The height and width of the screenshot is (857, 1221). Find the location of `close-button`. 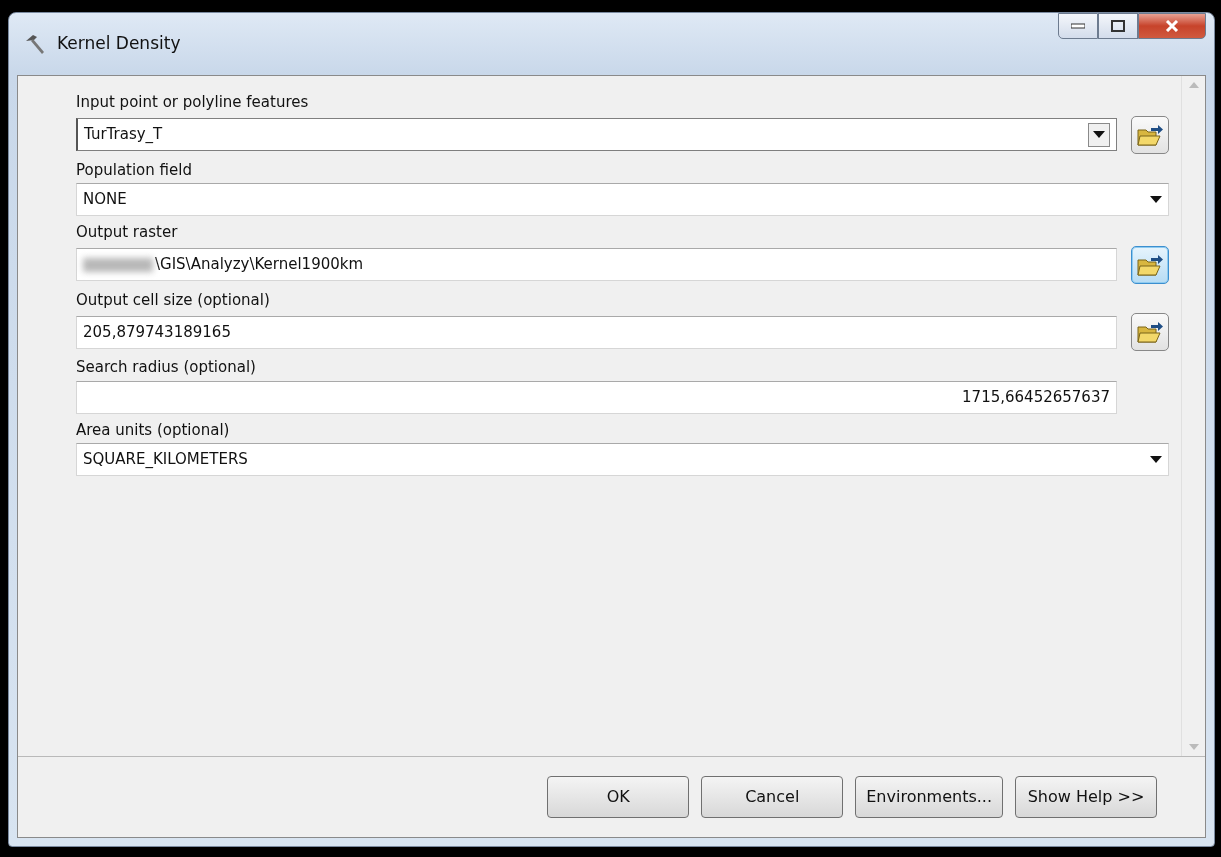

close-button is located at coordinates (1172, 26).